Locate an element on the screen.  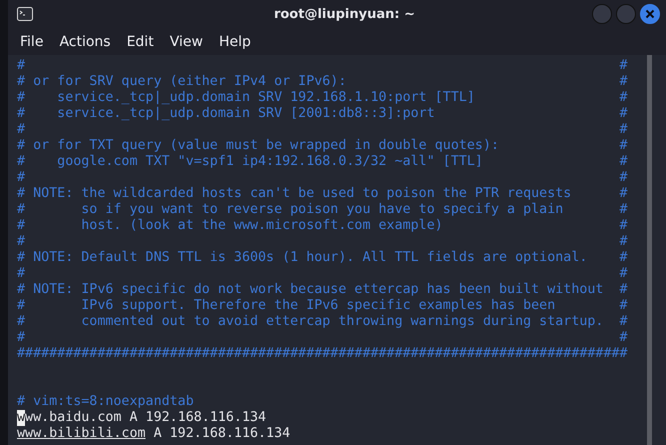
comment-text: # vim:ts=8:noexpandtab is located at coordinates (105, 402).